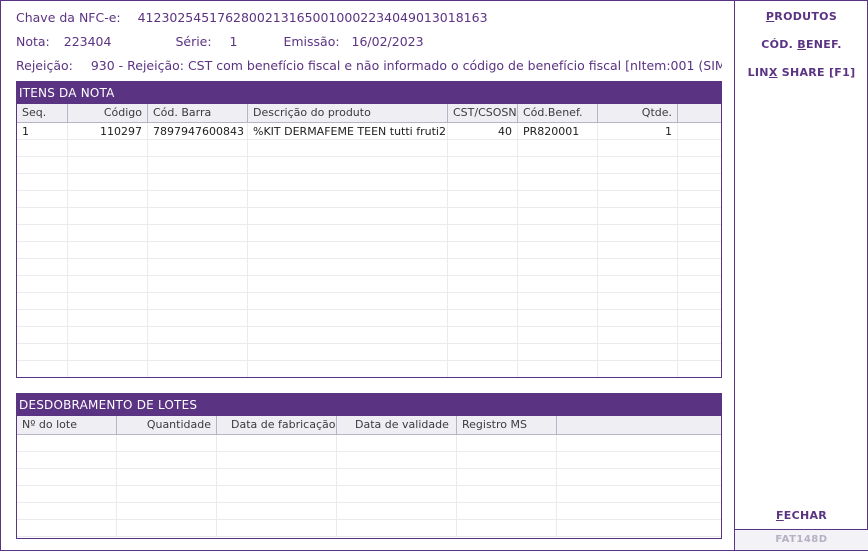  I want to click on col-codigo: Código, so click(108, 113).